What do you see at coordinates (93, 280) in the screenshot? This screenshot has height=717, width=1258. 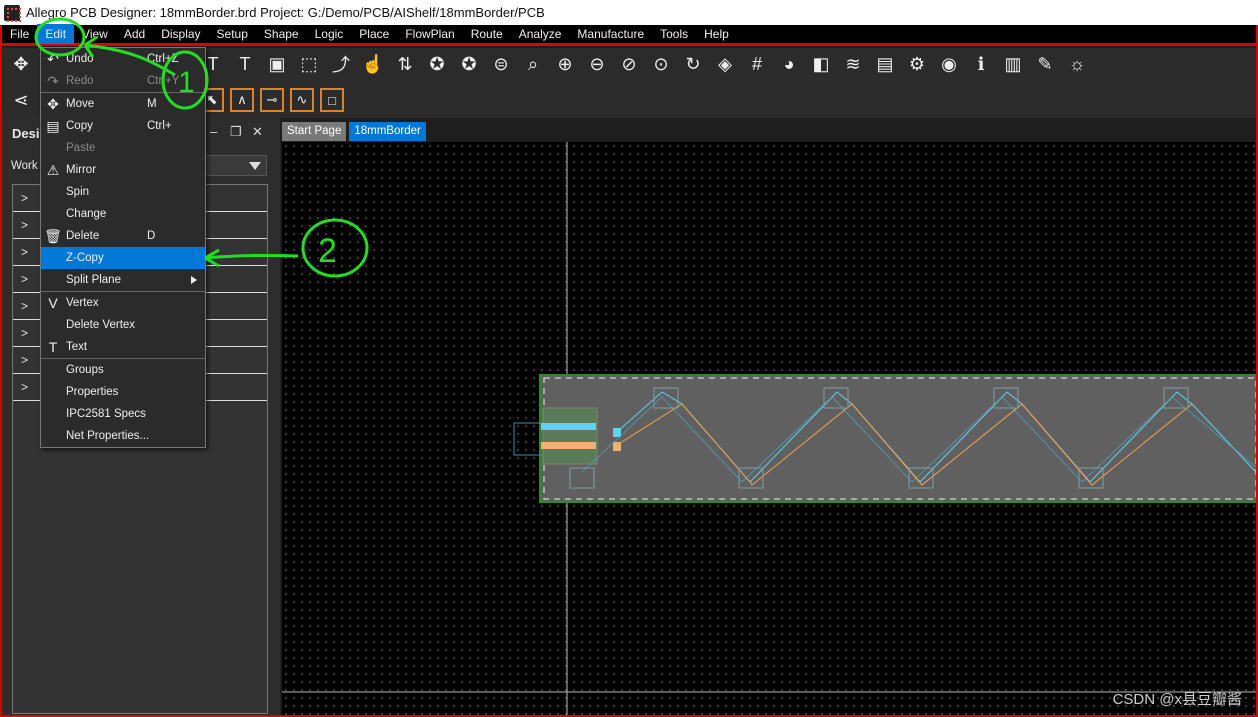 I see `menu-item-label: Split Plane` at bounding box center [93, 280].